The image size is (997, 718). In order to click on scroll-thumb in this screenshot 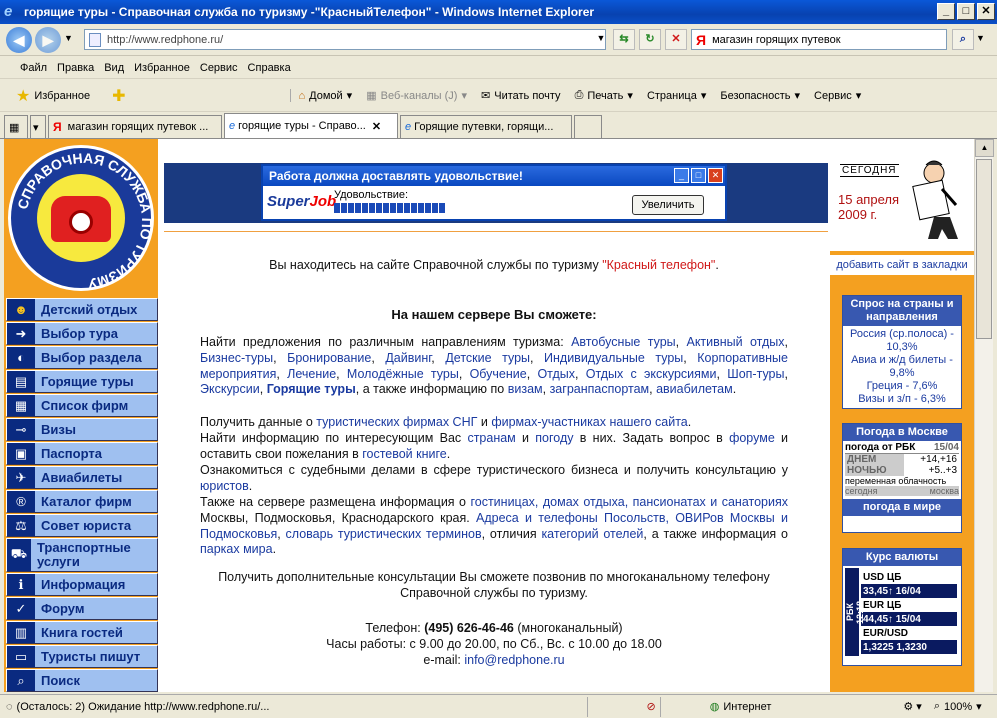, I will do `click(984, 249)`.